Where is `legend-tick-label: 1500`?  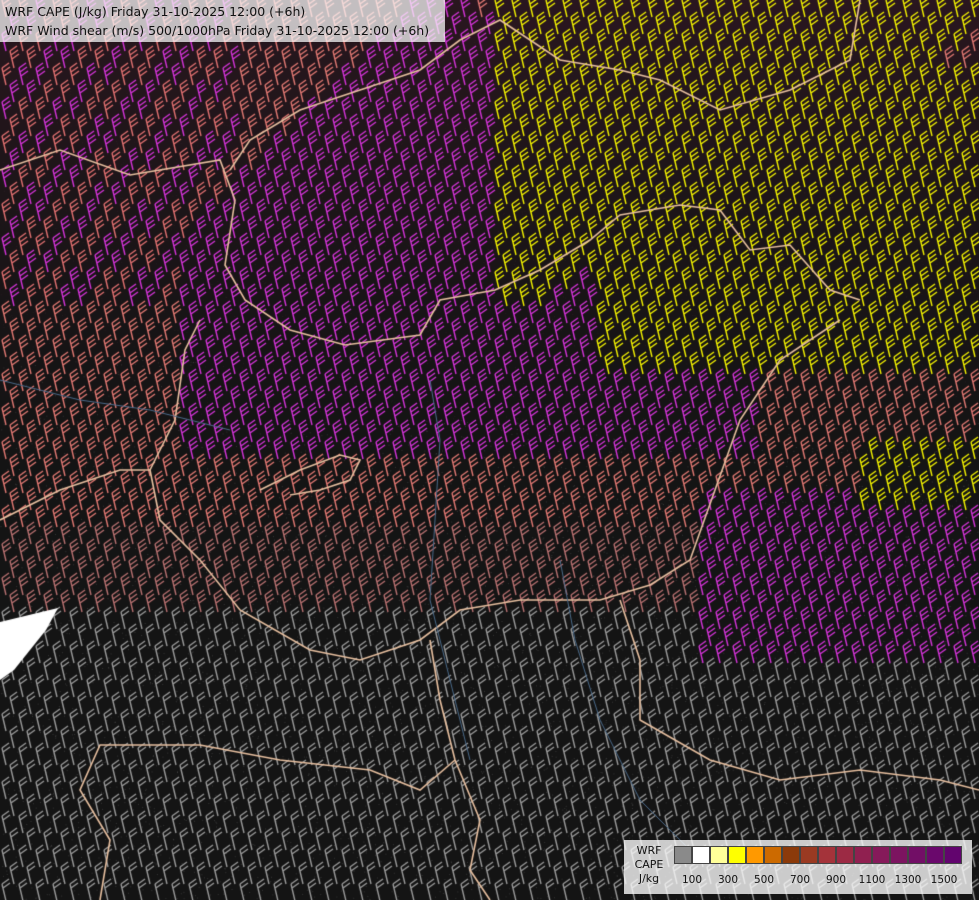 legend-tick-label: 1500 is located at coordinates (944, 880).